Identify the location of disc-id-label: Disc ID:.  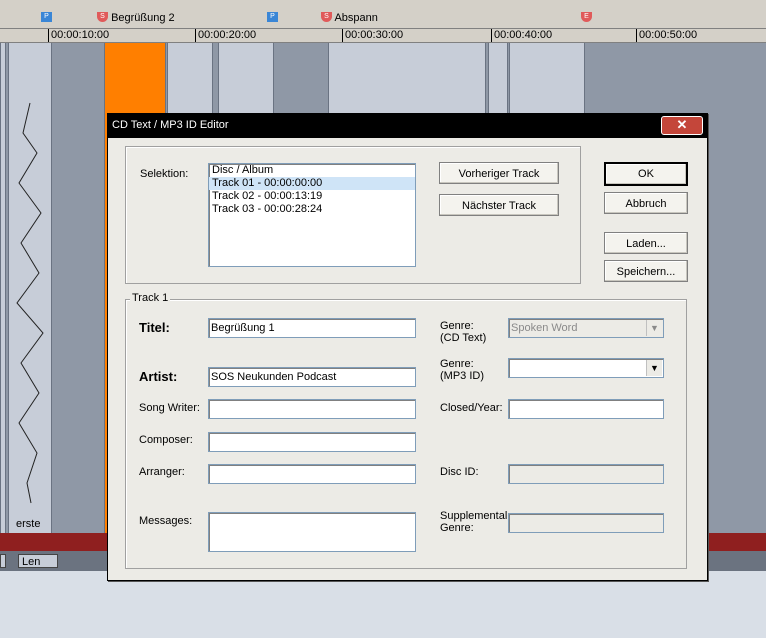
(459, 472).